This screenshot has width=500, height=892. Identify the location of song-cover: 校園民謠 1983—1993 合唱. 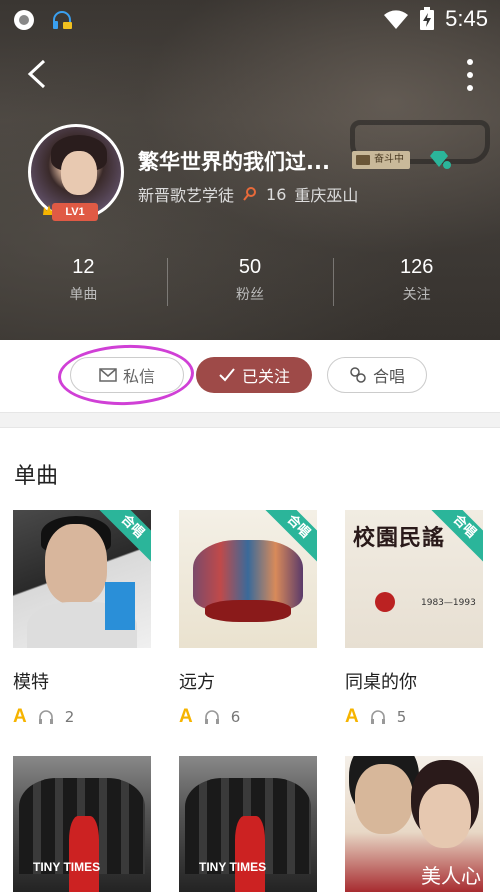
(414, 579).